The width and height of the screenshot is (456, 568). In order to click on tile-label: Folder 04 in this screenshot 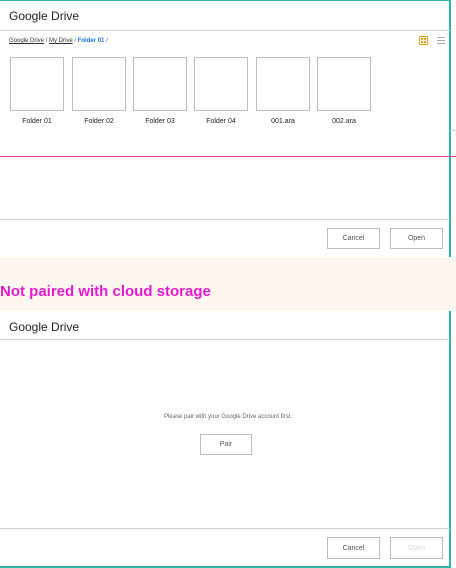, I will do `click(221, 121)`.